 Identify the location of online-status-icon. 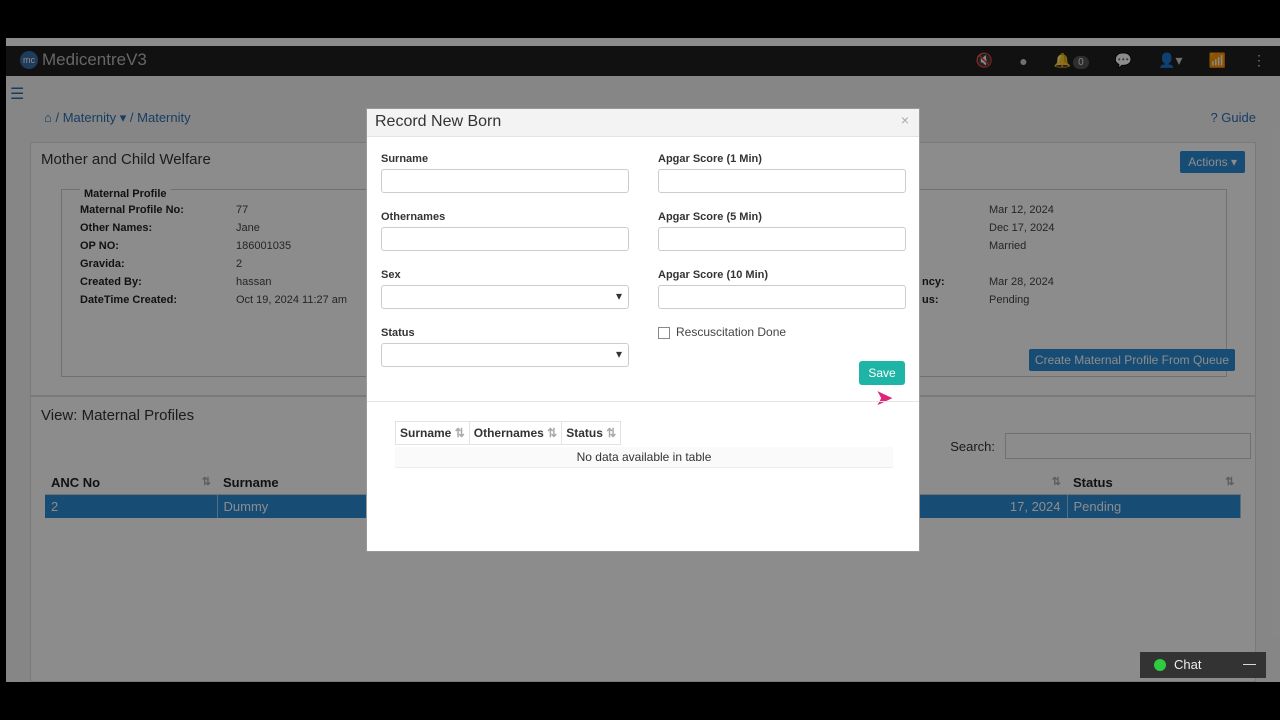
(1160, 665).